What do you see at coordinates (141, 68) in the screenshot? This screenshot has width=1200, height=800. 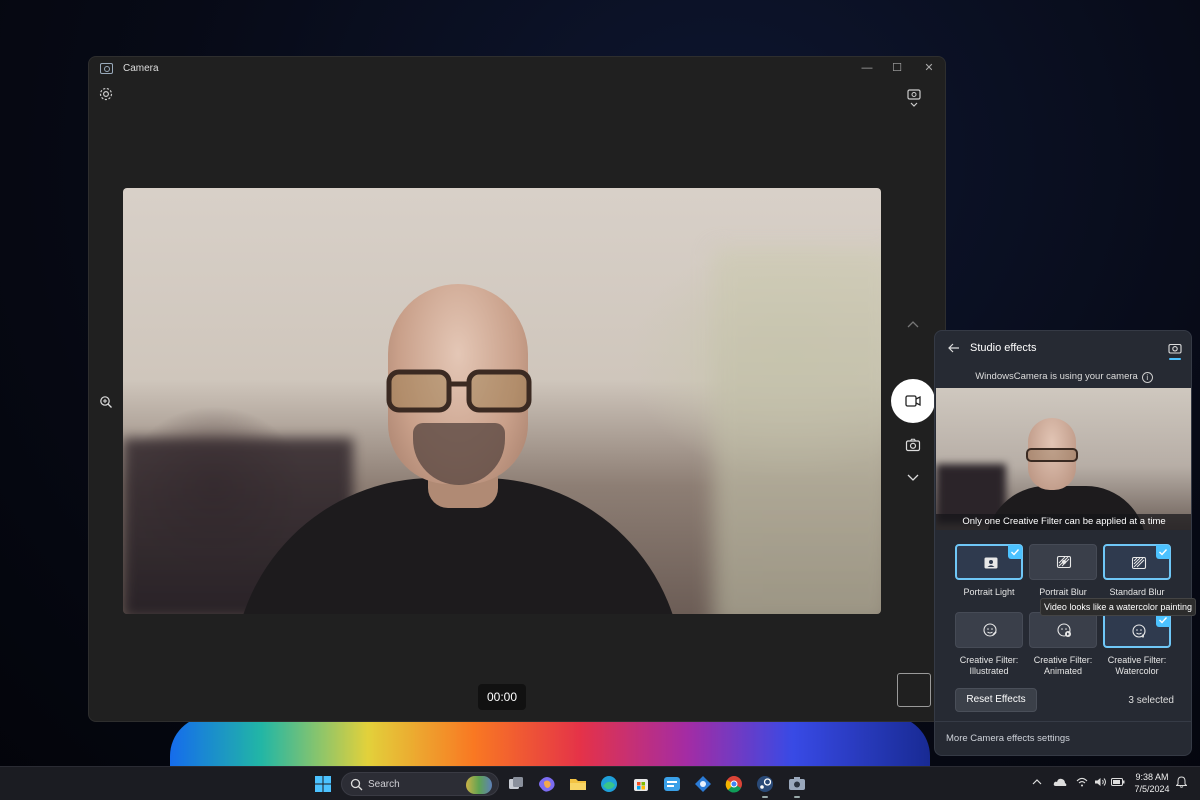 I see `app-title: Camera` at bounding box center [141, 68].